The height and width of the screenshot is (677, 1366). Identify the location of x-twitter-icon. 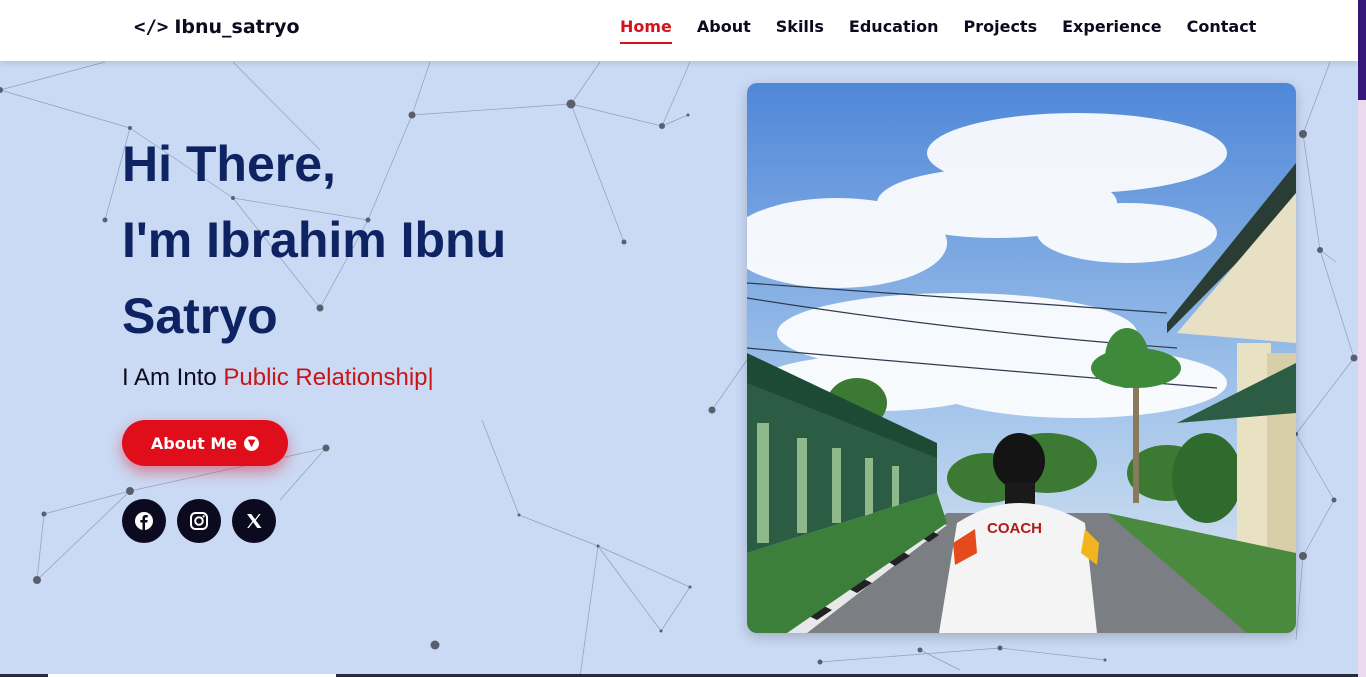
(254, 521).